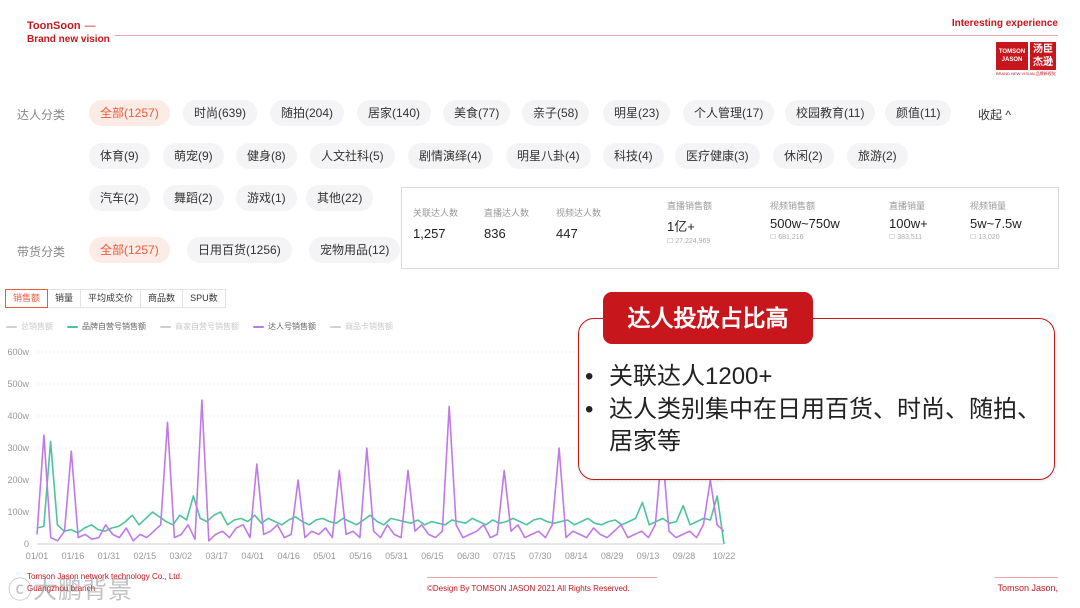 This screenshot has height=608, width=1080. What do you see at coordinates (26, 544) in the screenshot?
I see `y-tick-label: 0` at bounding box center [26, 544].